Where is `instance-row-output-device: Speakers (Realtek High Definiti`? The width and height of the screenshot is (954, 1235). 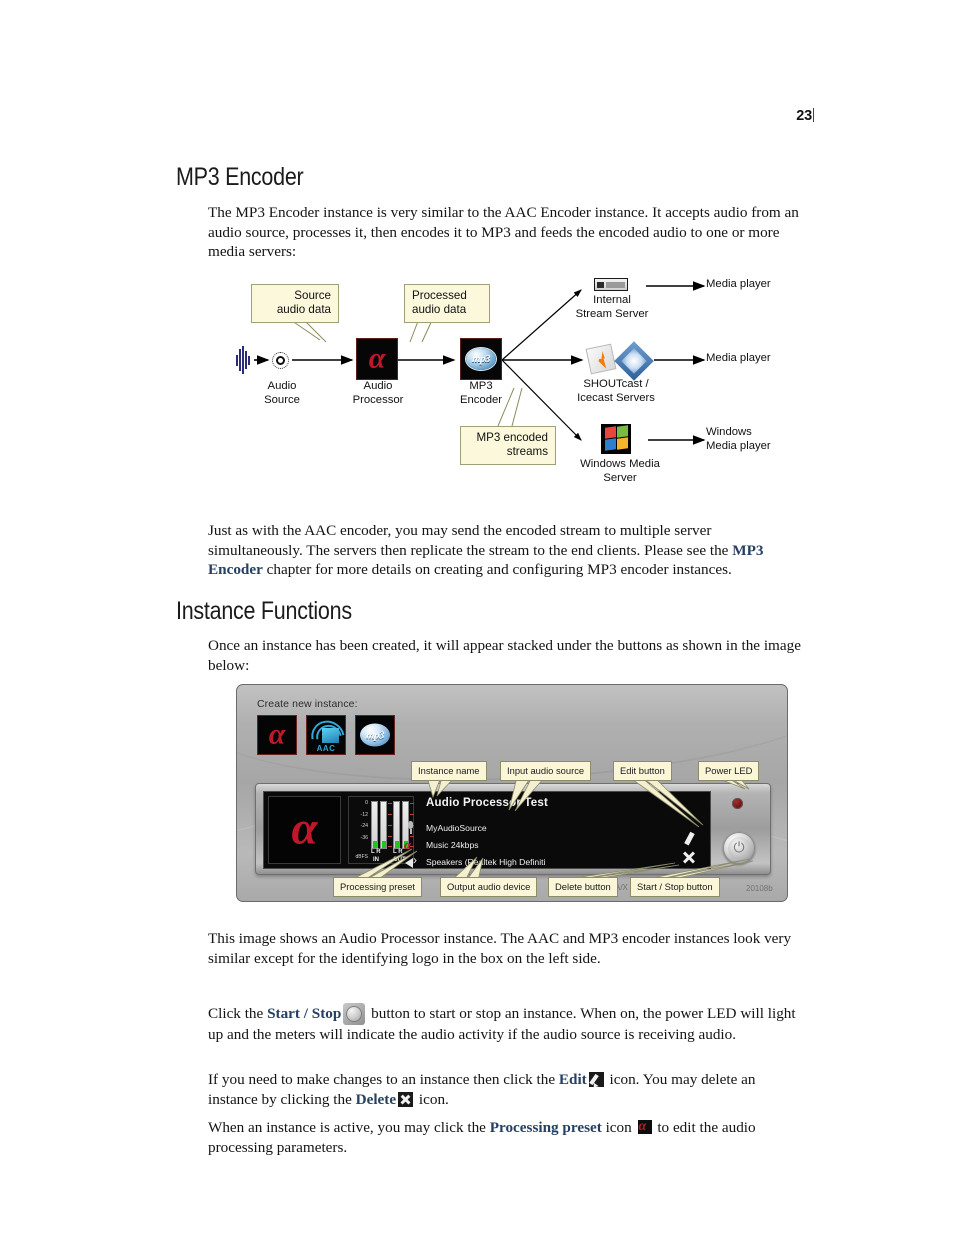 instance-row-output-device: Speakers (Realtek High Definiti is located at coordinates (475, 860).